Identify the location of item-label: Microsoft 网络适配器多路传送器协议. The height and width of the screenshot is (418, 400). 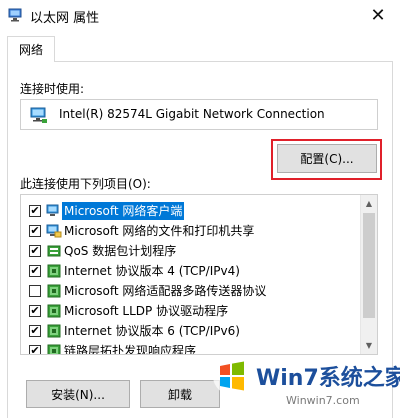
(165, 291).